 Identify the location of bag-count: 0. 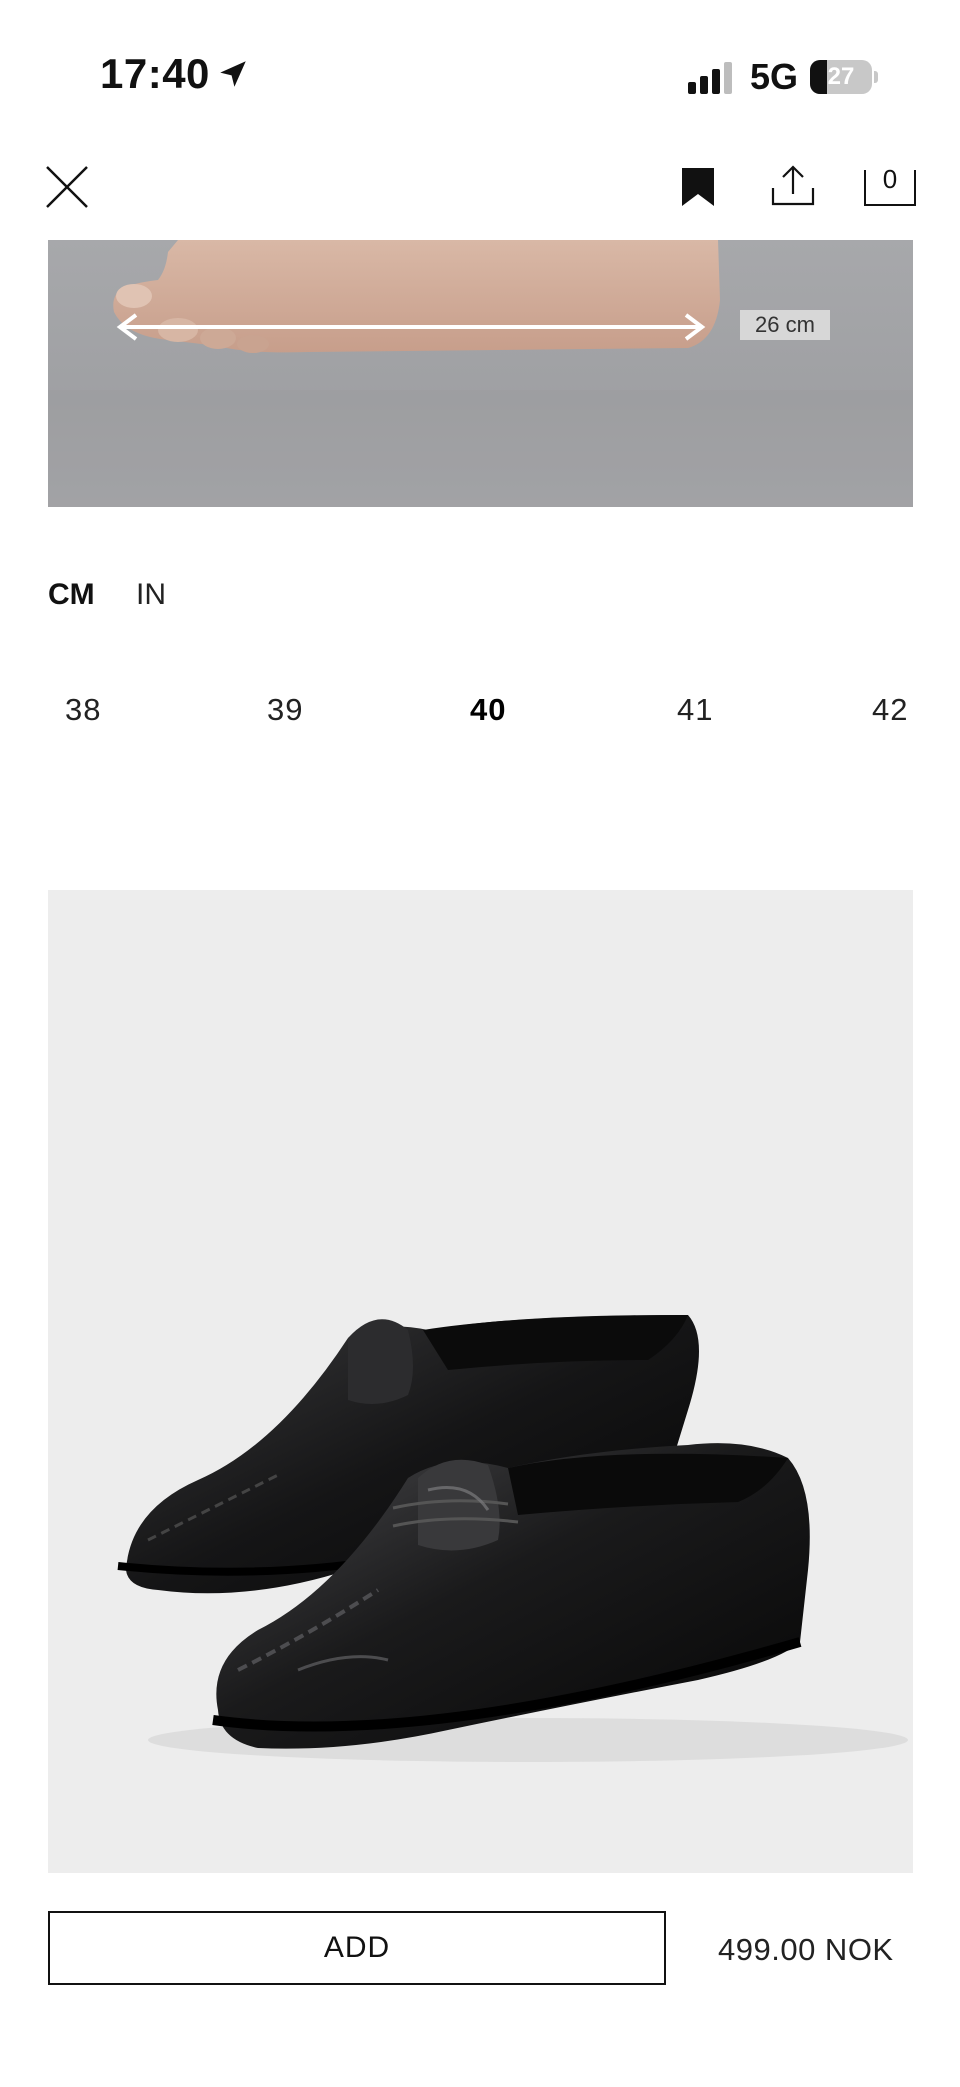
(890, 179).